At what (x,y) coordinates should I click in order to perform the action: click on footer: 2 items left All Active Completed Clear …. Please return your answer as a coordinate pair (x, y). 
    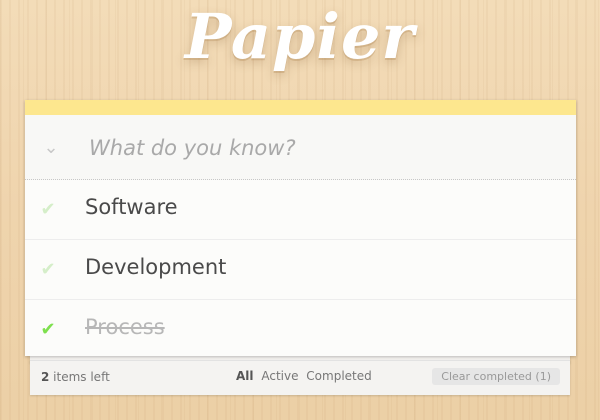
    Looking at the image, I should click on (300, 377).